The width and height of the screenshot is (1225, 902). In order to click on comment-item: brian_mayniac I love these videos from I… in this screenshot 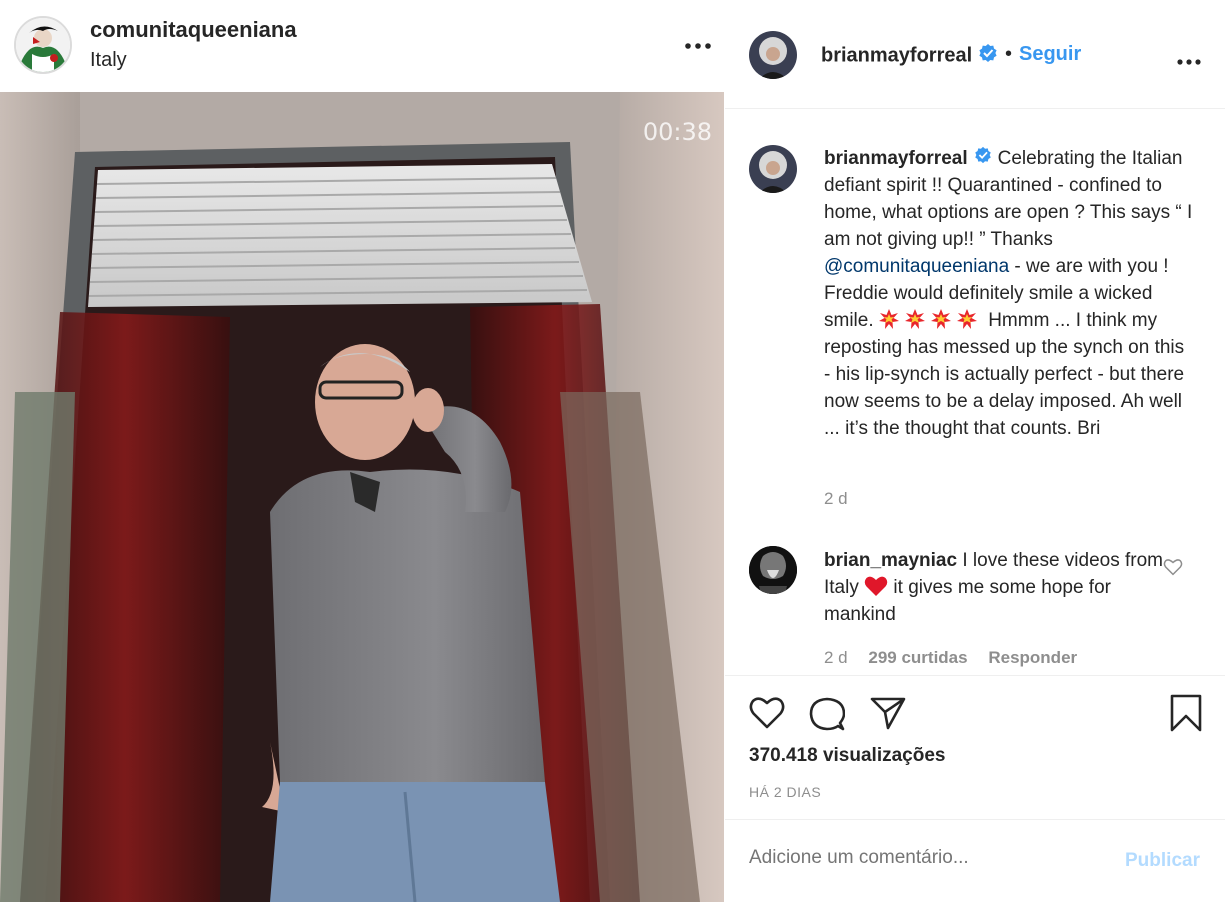, I will do `click(994, 587)`.